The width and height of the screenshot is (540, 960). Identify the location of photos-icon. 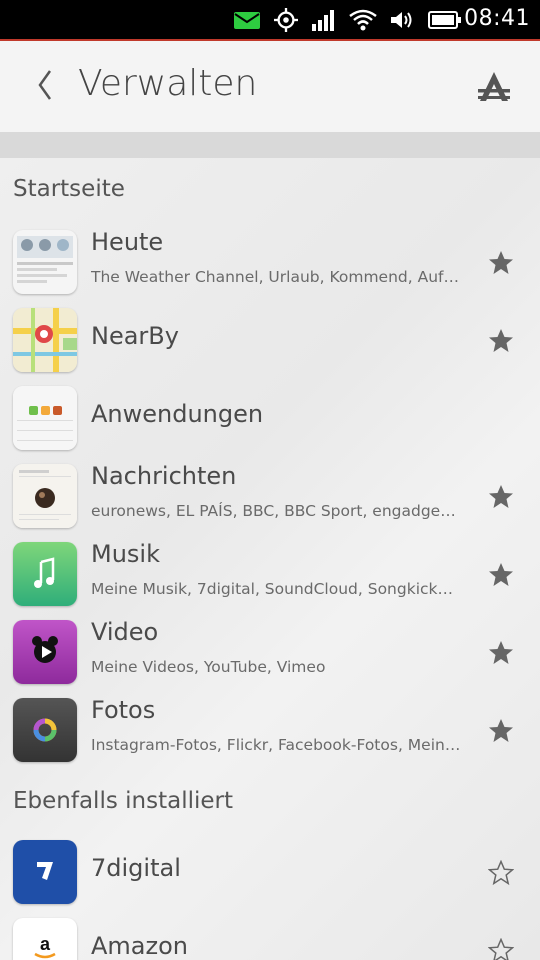
(45, 730).